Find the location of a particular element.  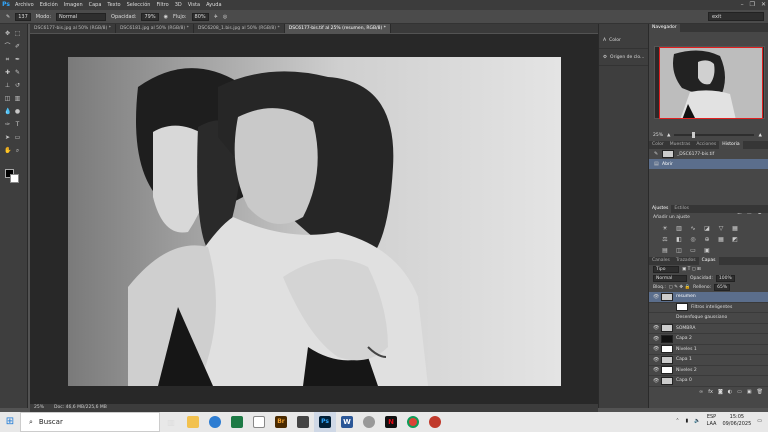

crop-tool-icon: ⌗ is located at coordinates (7, 59).